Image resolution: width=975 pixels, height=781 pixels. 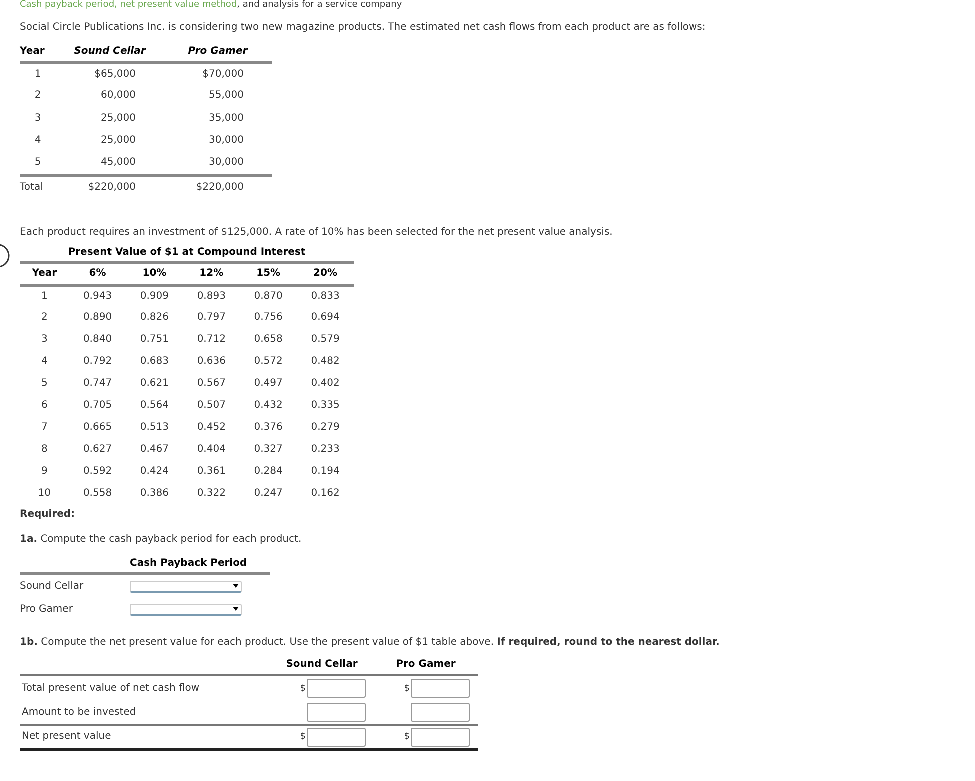 What do you see at coordinates (97, 471) in the screenshot?
I see `table-cell: 0.592` at bounding box center [97, 471].